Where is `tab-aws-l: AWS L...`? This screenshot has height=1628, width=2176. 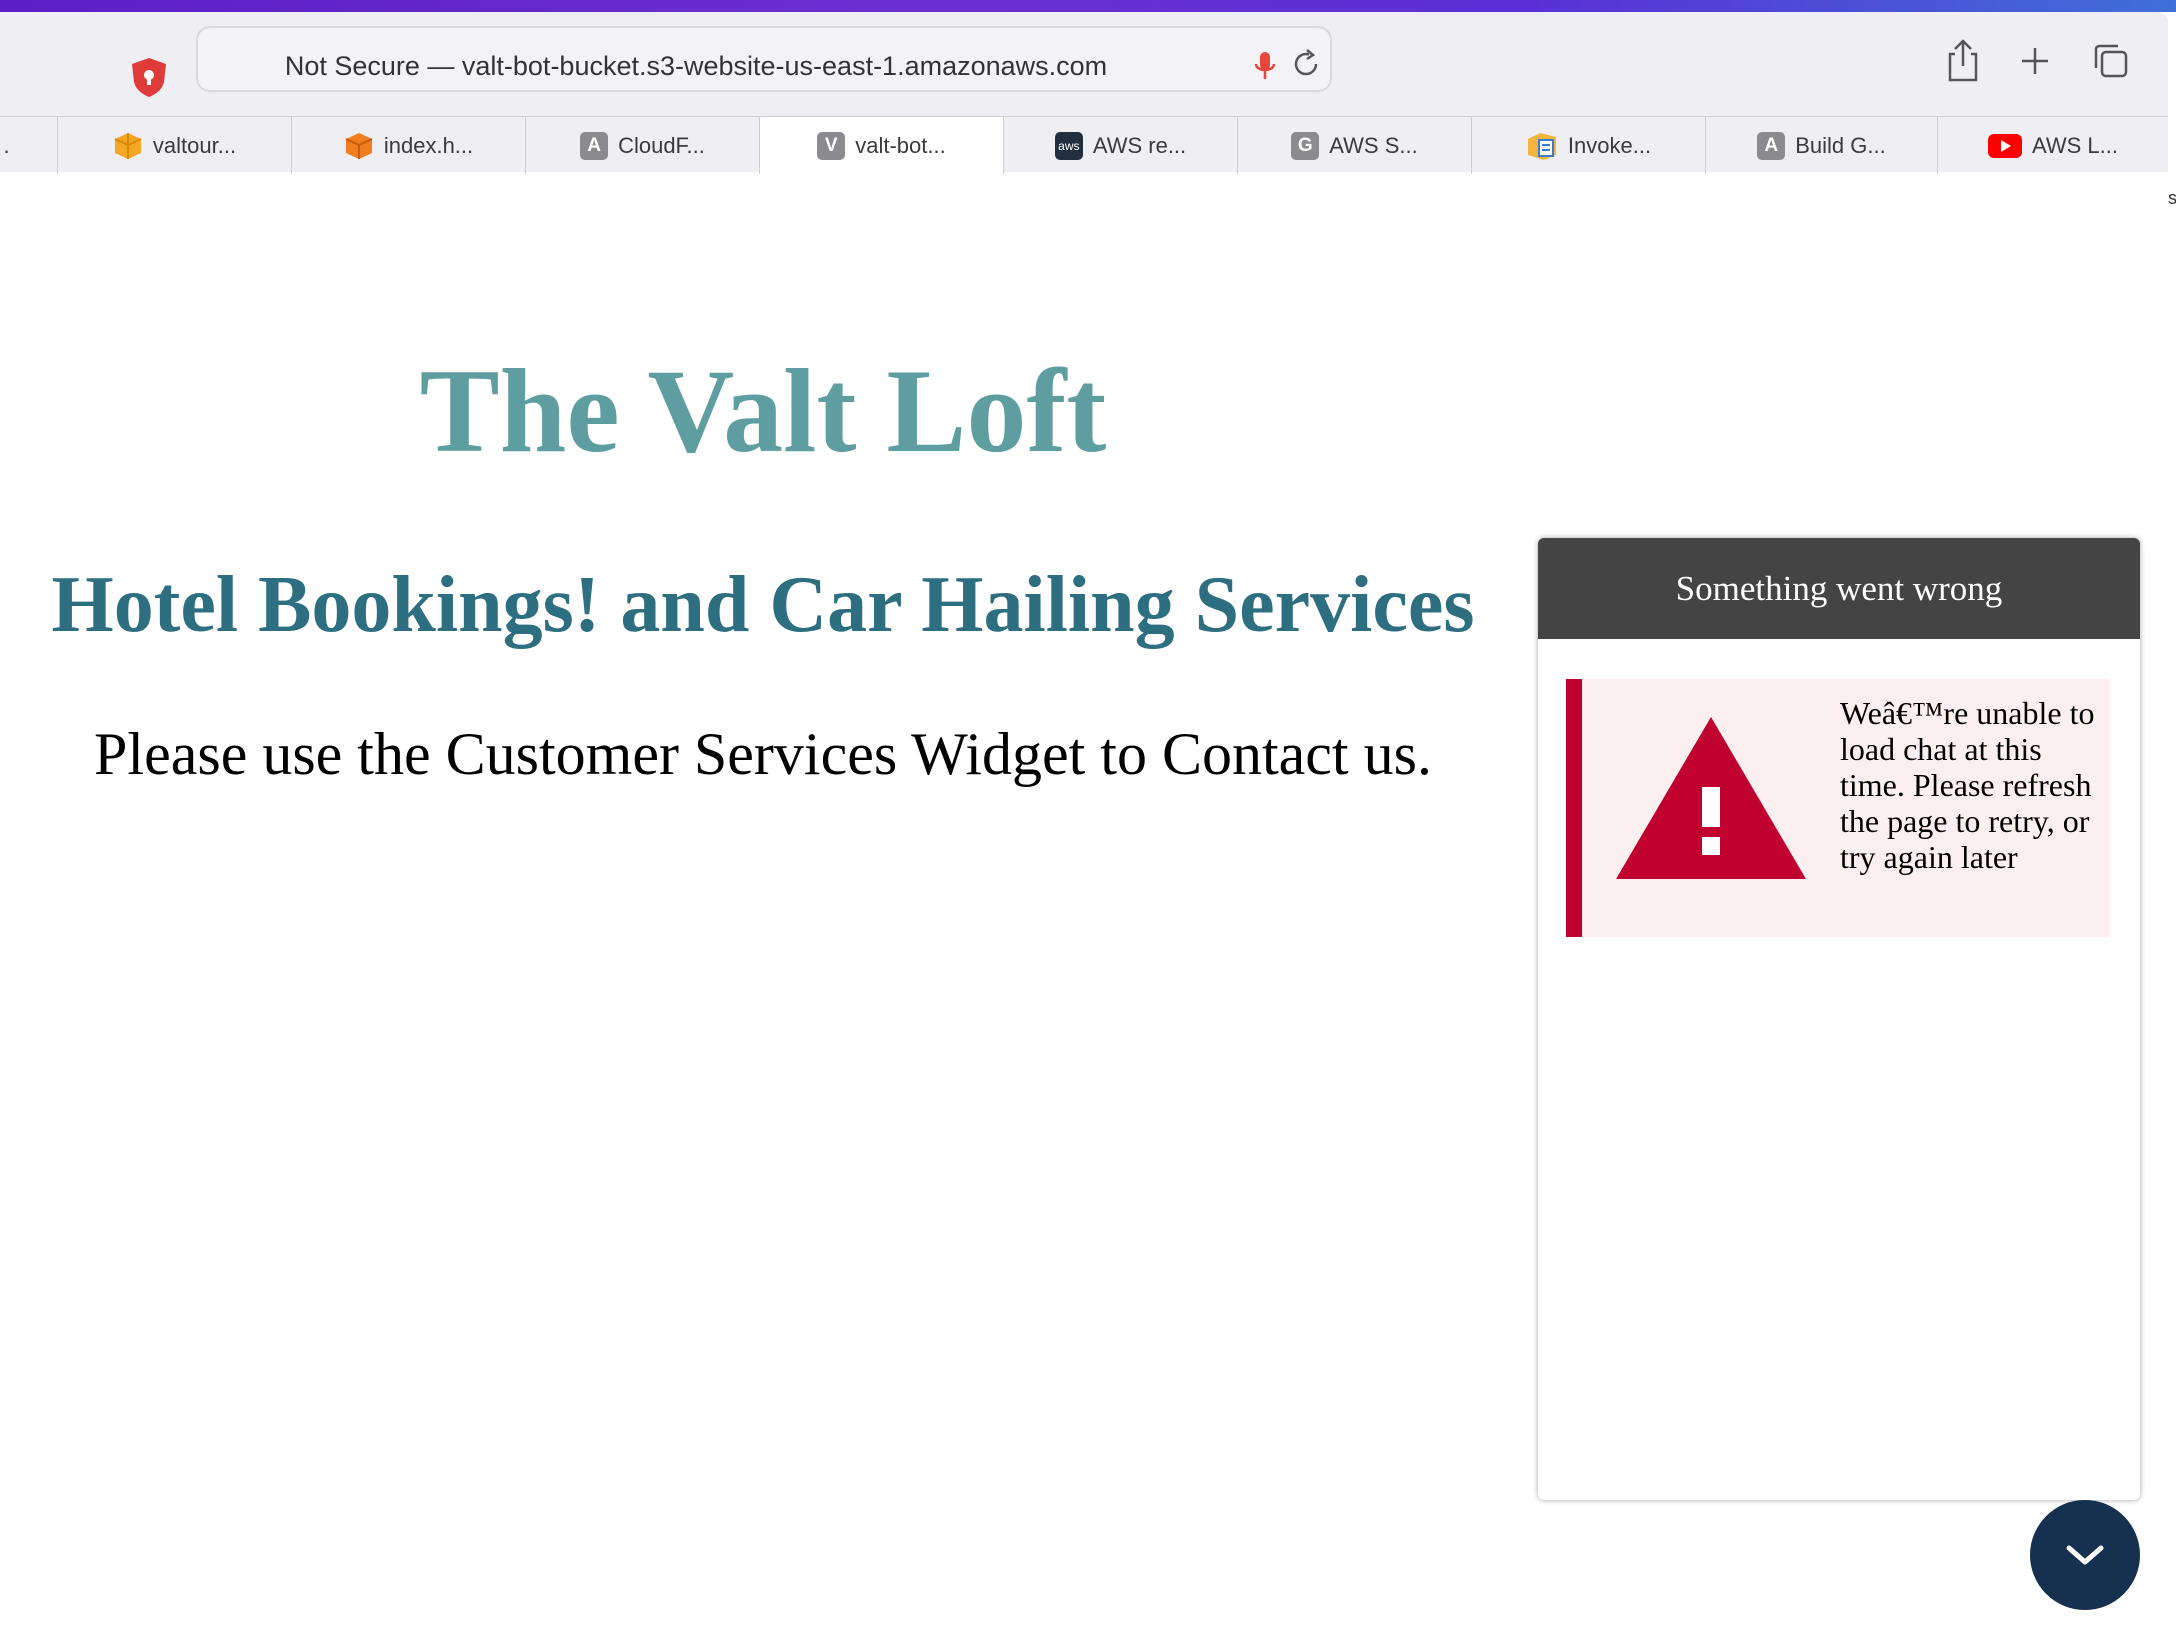 tab-aws-l: AWS L... is located at coordinates (2053, 146).